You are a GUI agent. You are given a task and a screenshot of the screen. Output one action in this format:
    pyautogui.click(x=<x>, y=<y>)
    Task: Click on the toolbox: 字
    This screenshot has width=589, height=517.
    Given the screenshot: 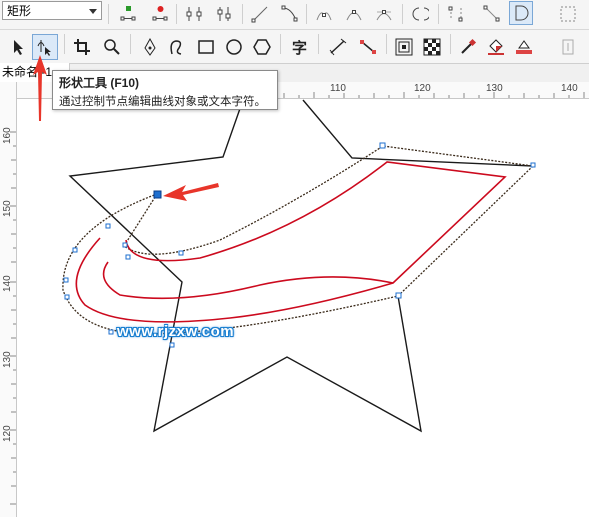 What is the action you would take?
    pyautogui.click(x=294, y=47)
    